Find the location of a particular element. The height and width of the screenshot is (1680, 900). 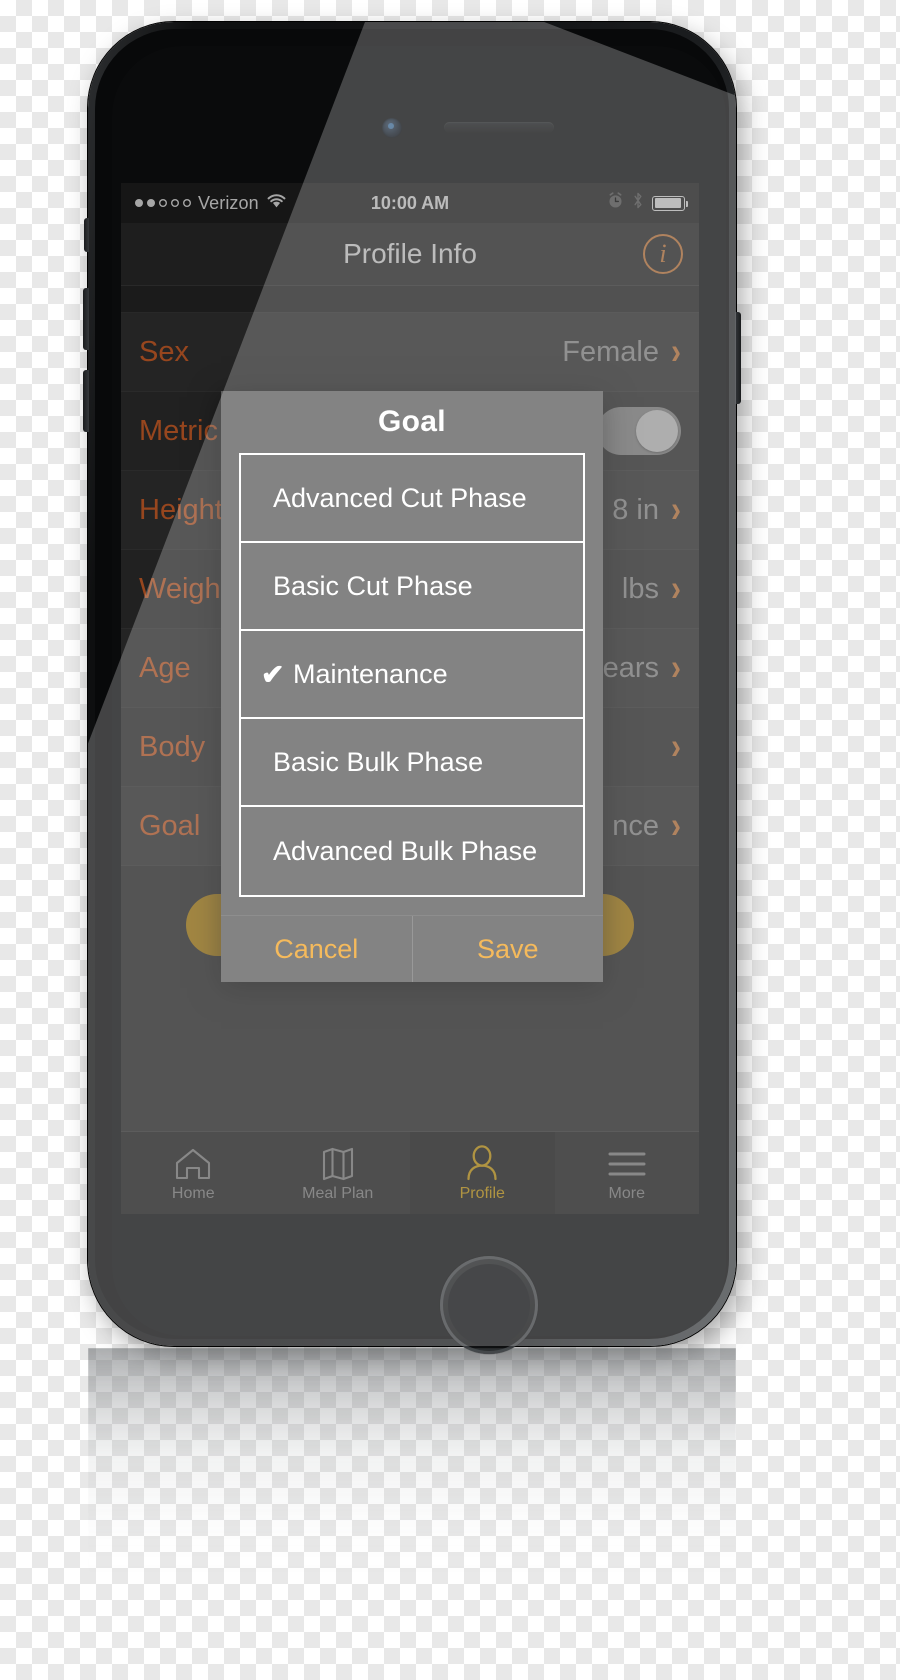

goal-option-maintenance: ✔ Maintenance is located at coordinates (412, 675).